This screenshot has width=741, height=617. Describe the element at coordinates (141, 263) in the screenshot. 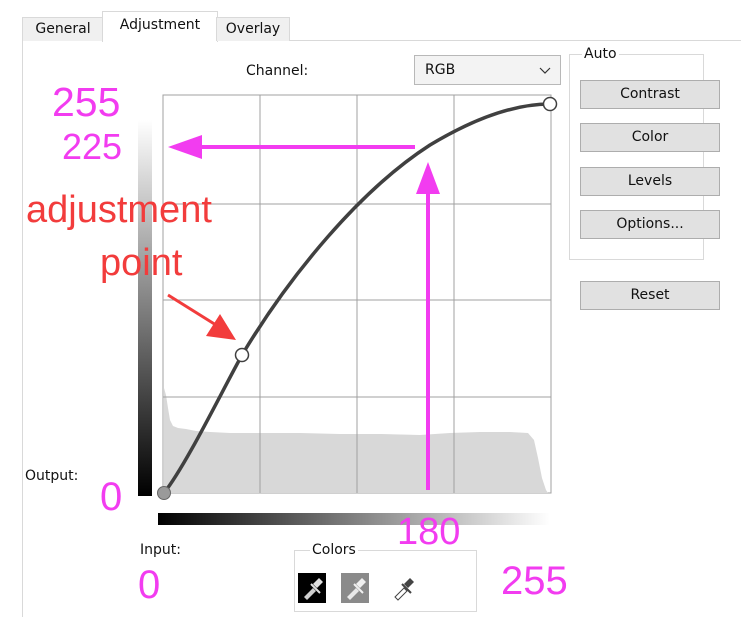

I see `annotation-point: point` at that location.